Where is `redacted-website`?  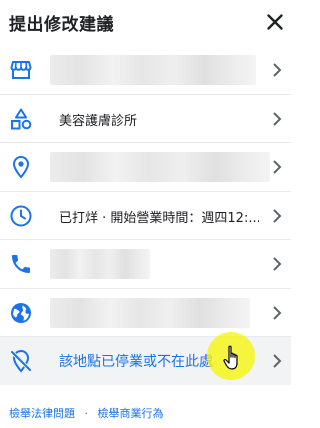 redacted-website is located at coordinates (150, 312).